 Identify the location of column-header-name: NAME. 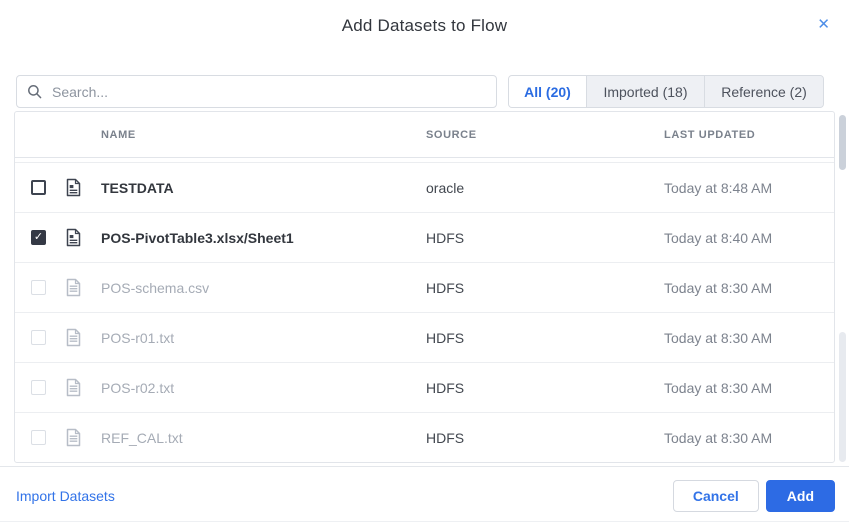
(118, 134).